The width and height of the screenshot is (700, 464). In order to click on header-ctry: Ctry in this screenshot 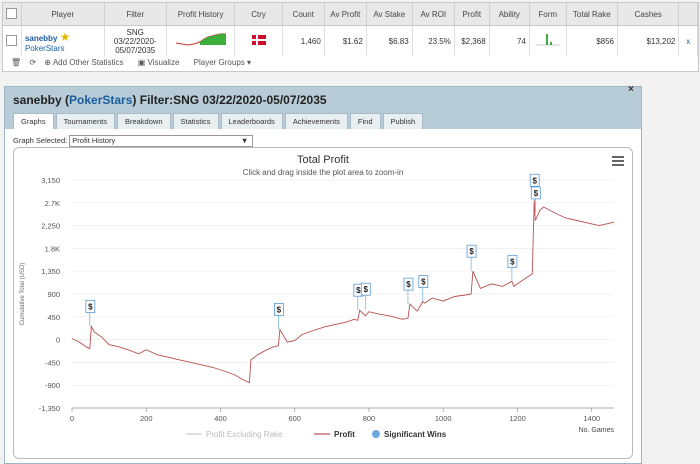, I will do `click(258, 14)`.